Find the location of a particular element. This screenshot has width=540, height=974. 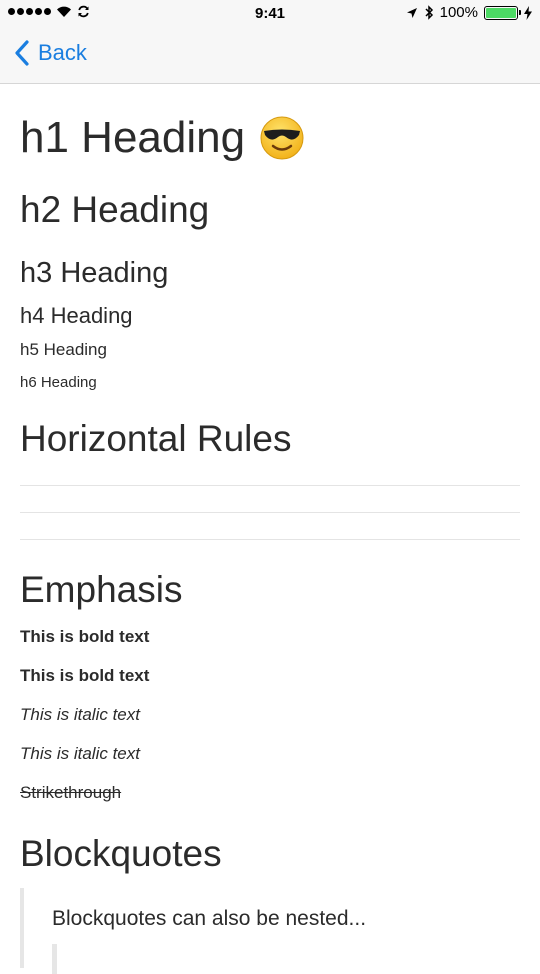

h3-heading: h3 Heading is located at coordinates (94, 273).